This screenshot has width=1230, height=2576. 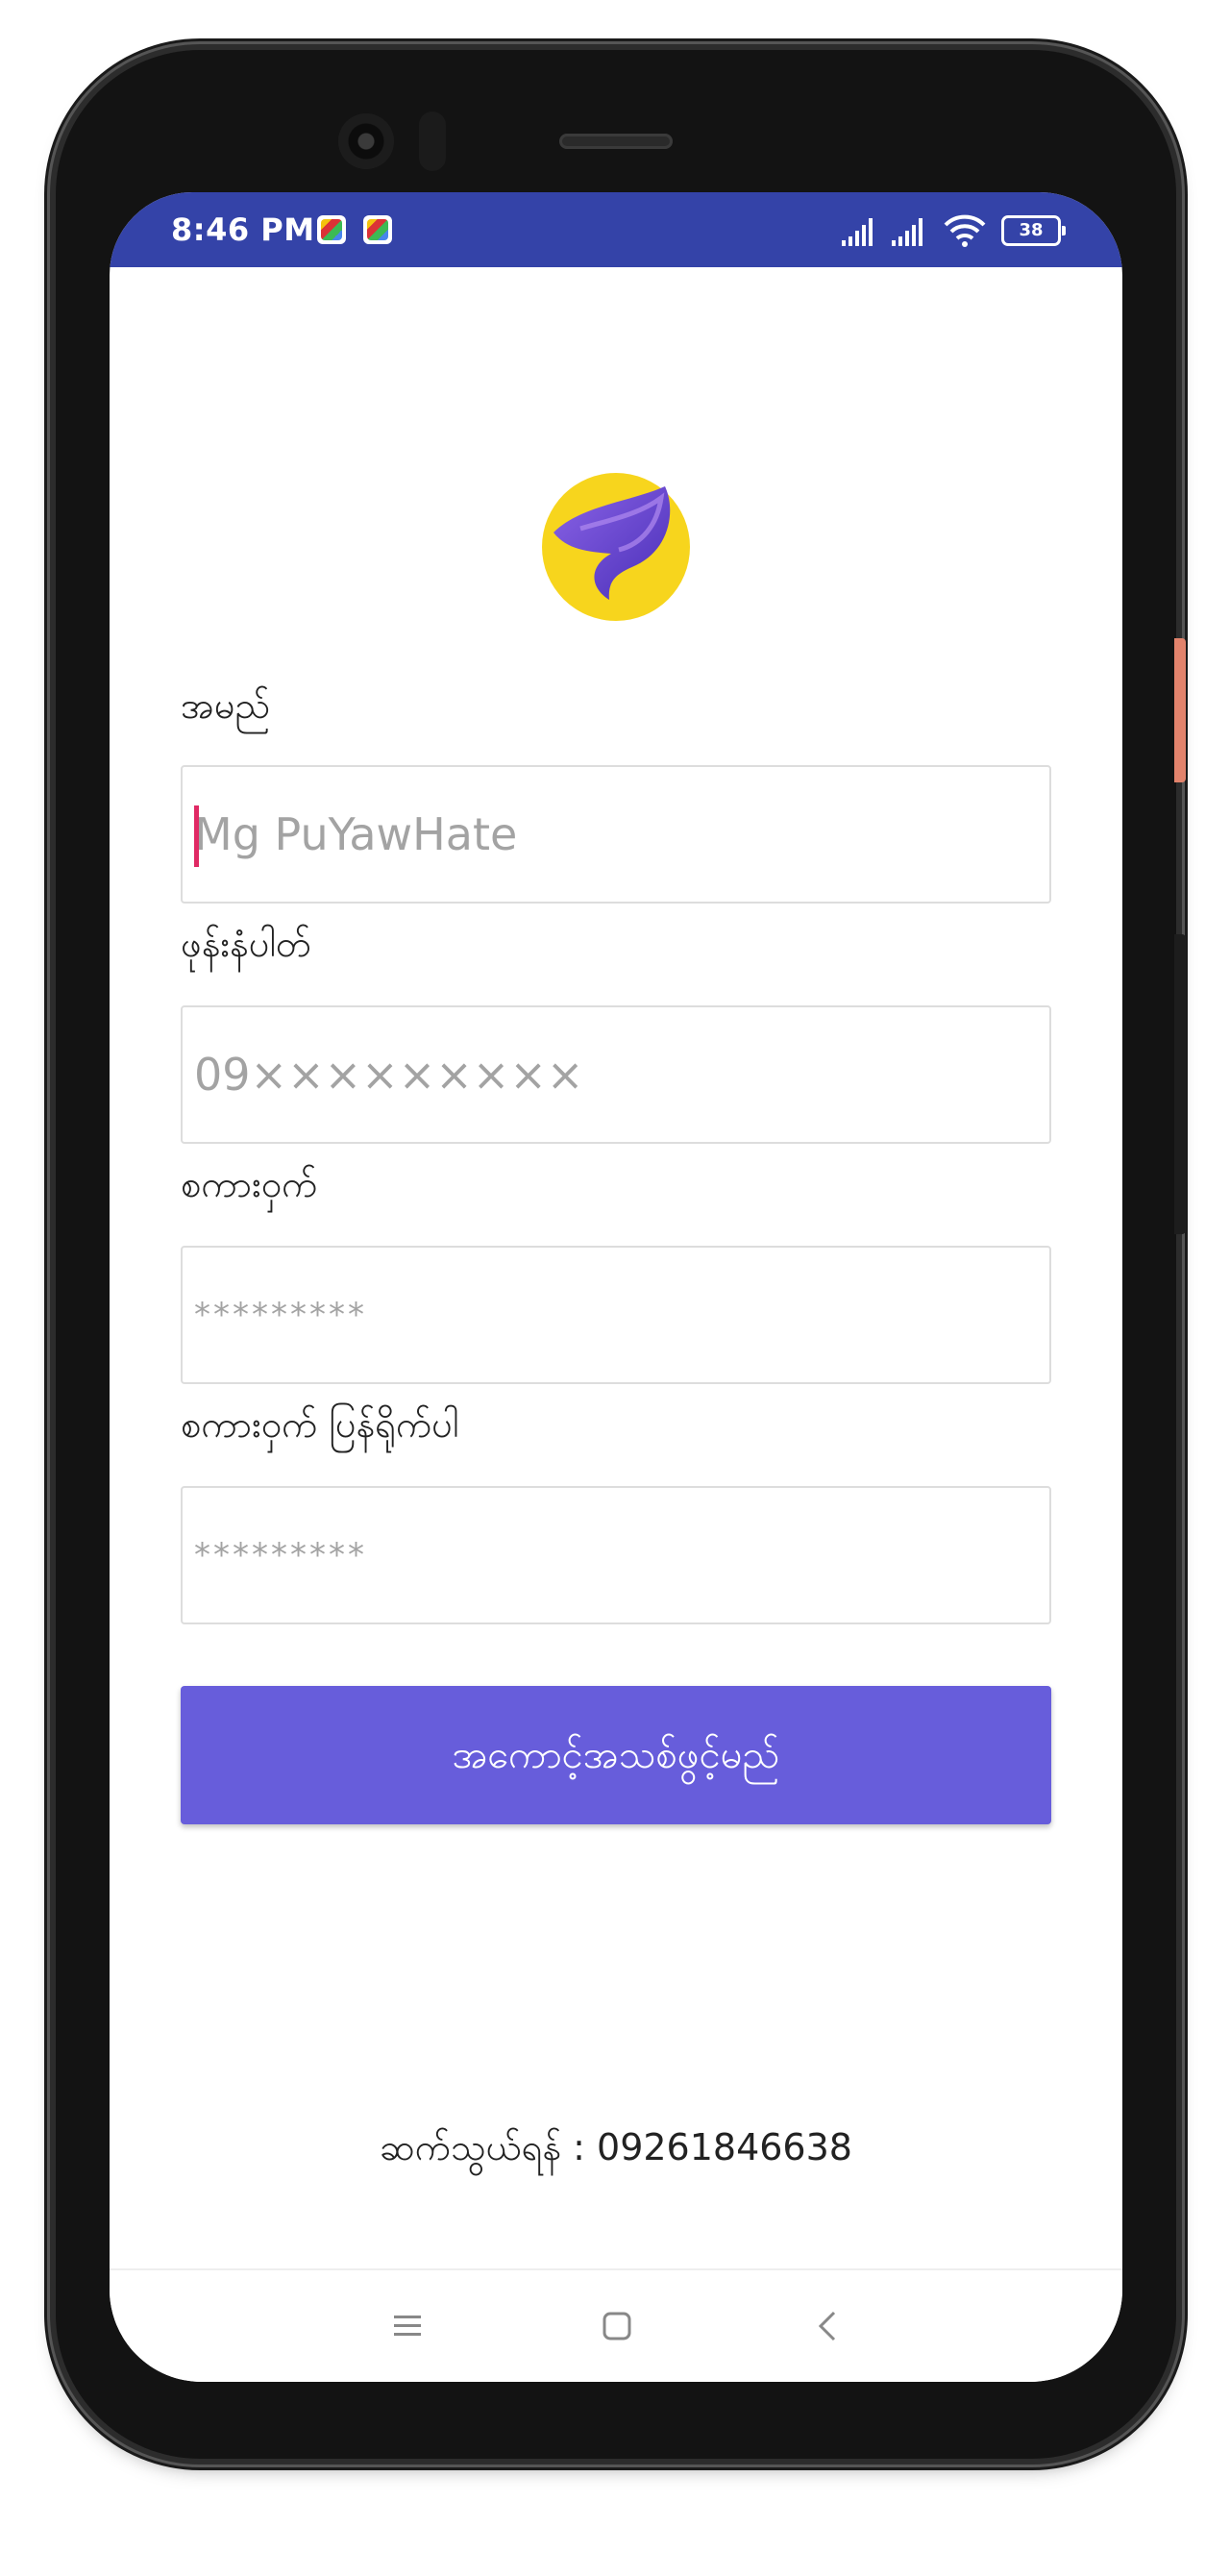 I want to click on battery-icon: 38, so click(x=1034, y=230).